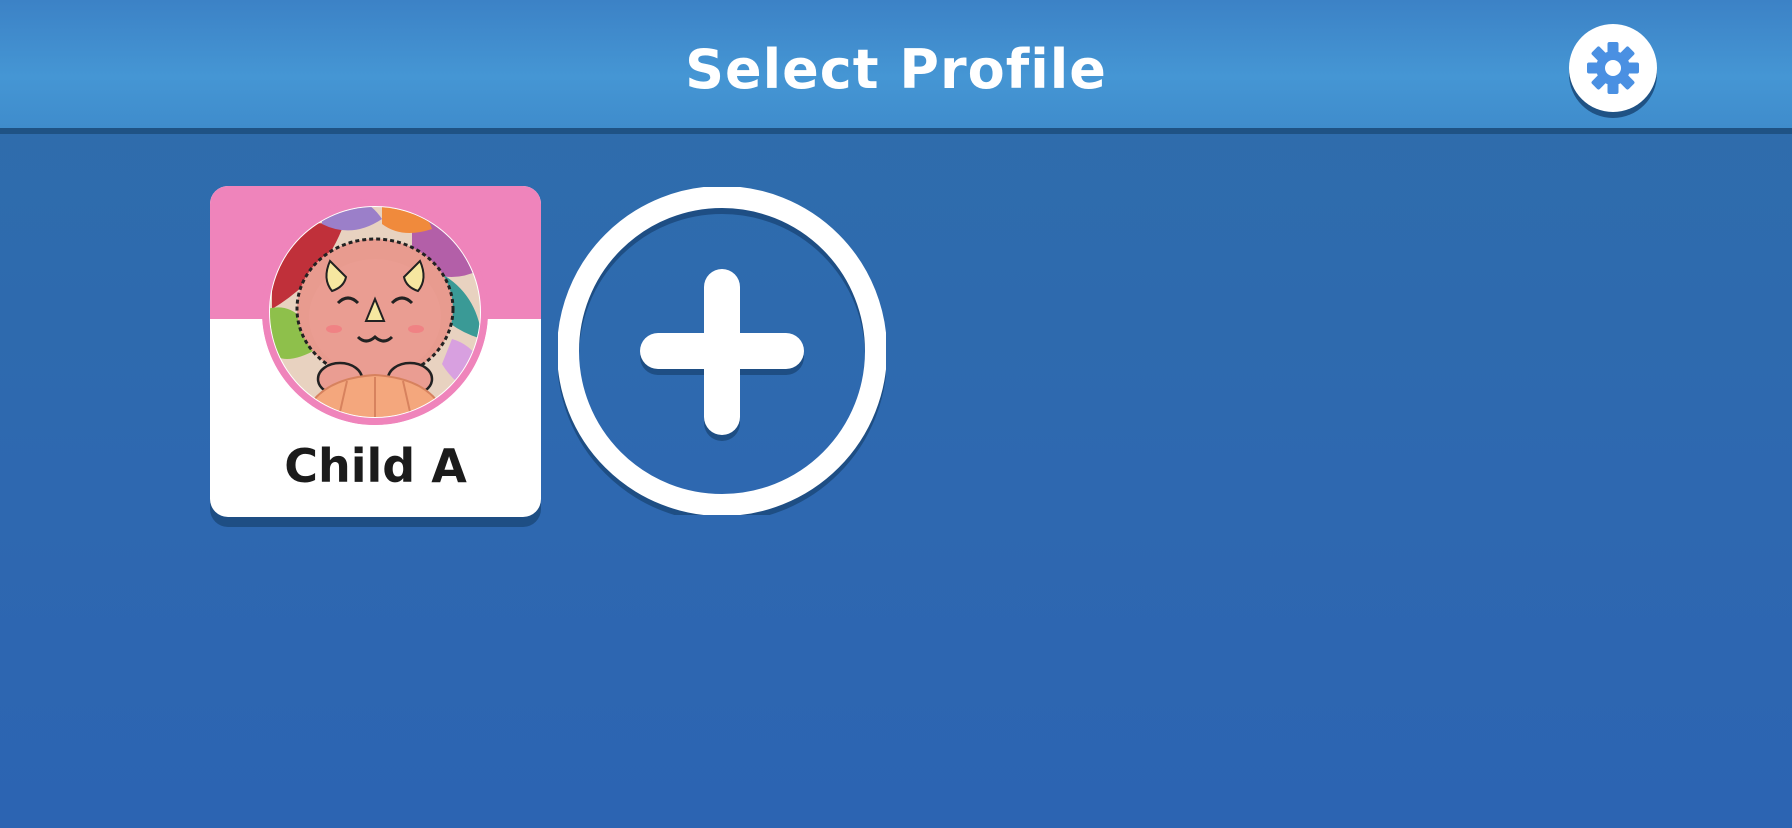 The width and height of the screenshot is (1792, 828). I want to click on add-profile-button, so click(722, 351).